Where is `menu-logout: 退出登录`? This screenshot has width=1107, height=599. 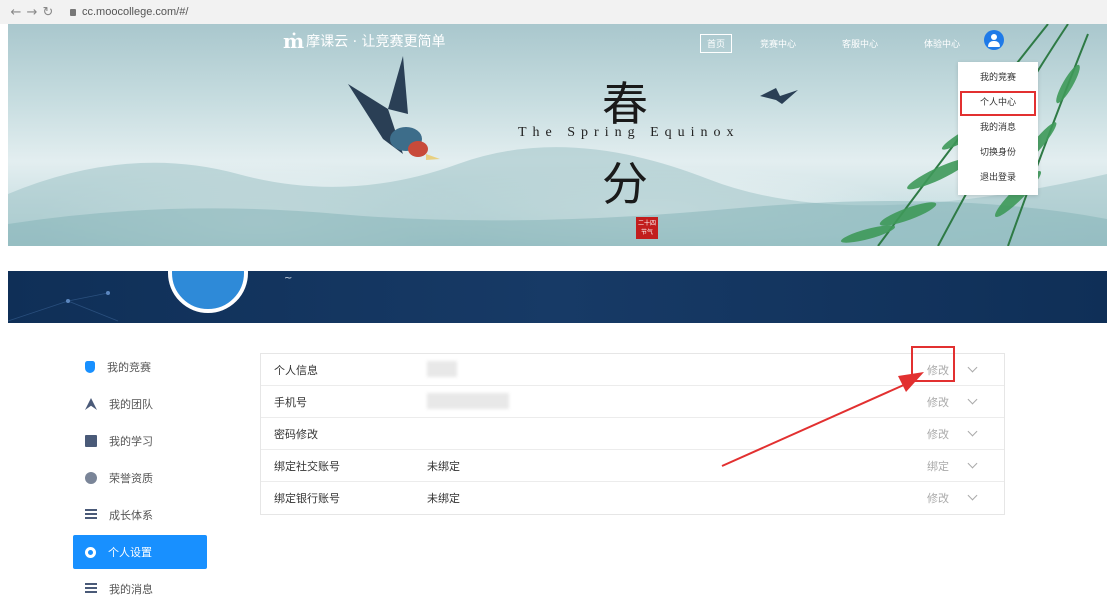 menu-logout: 退出登录 is located at coordinates (998, 178).